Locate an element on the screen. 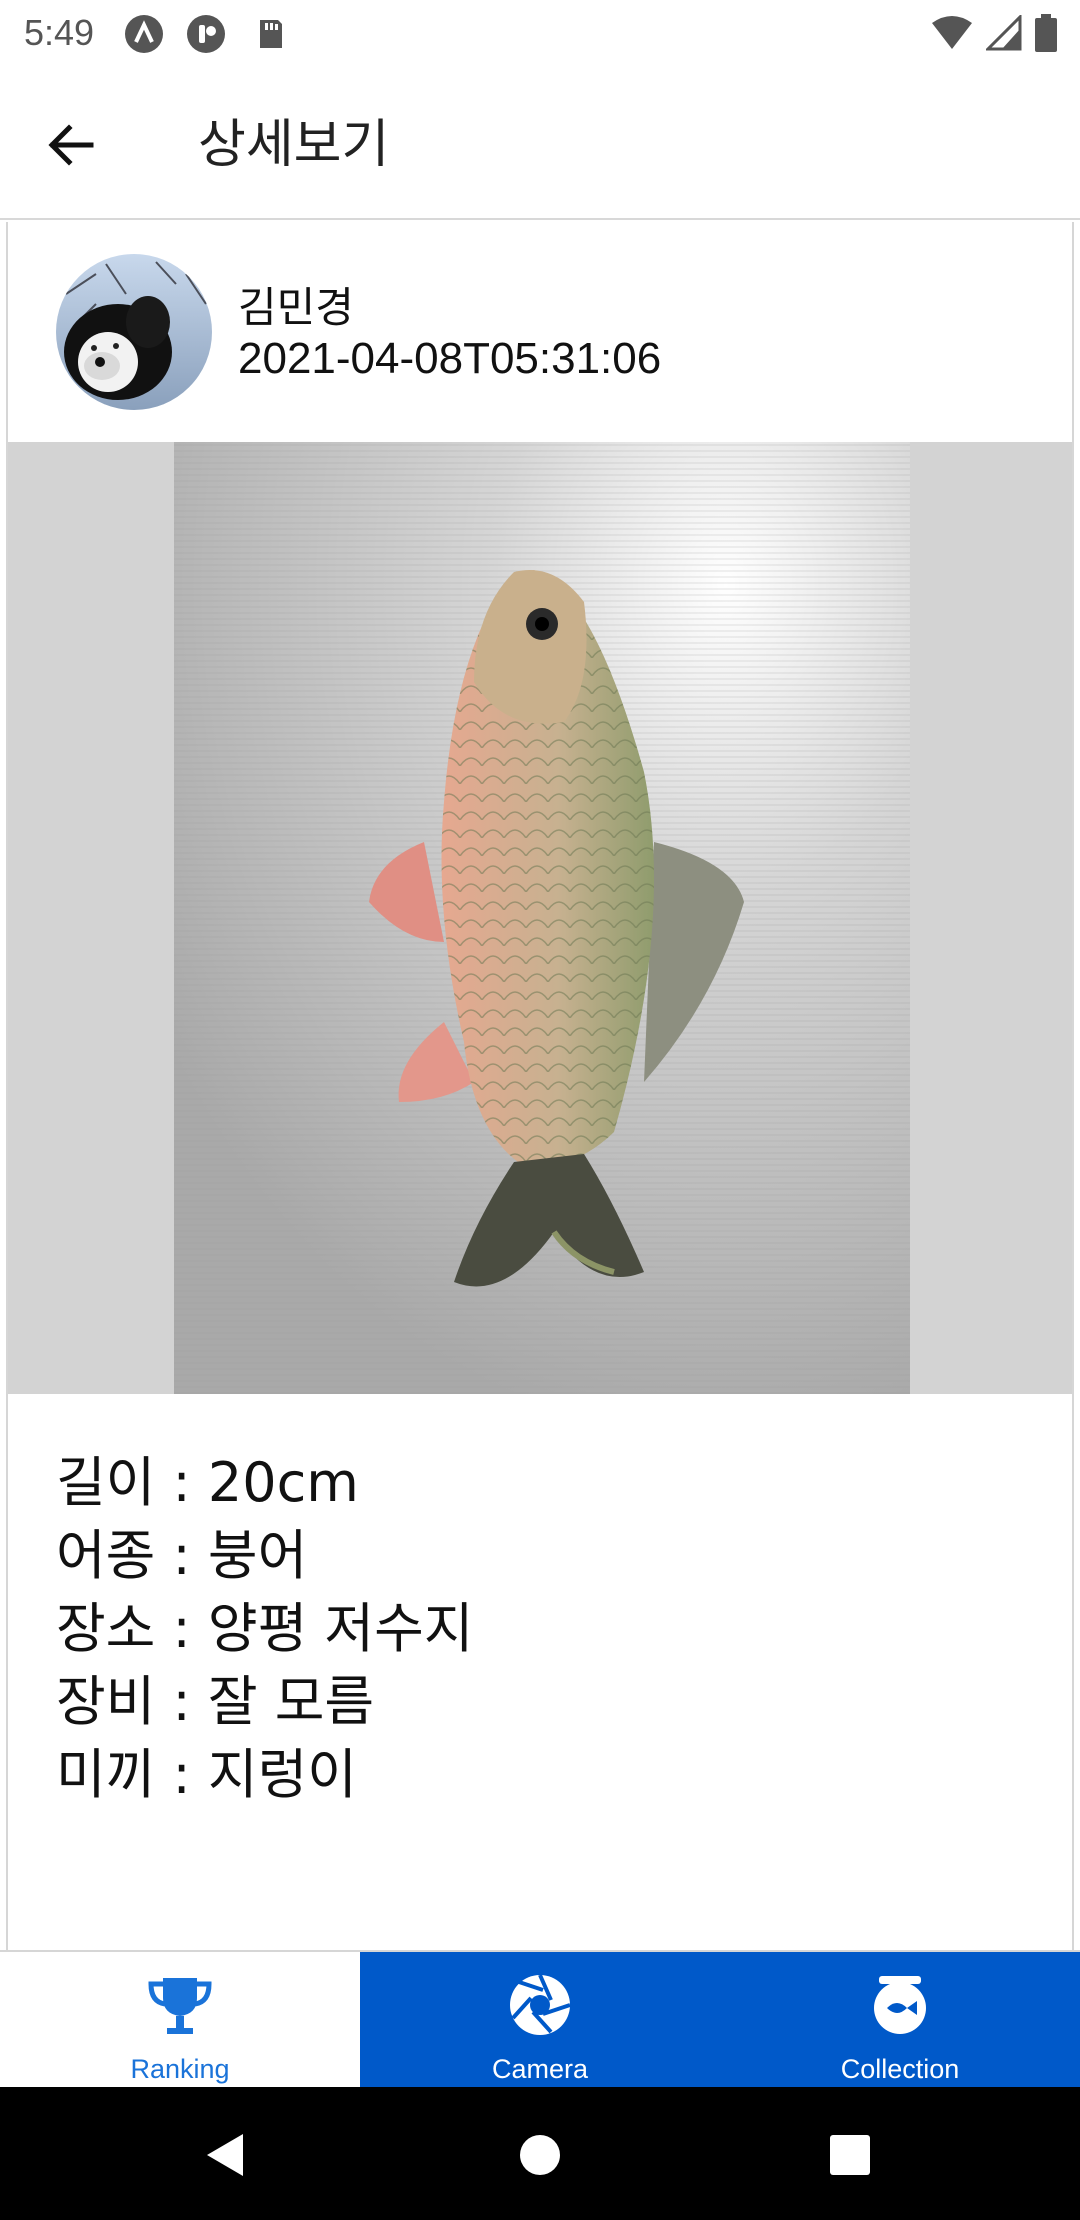  bottom-navigation: Ranking Camera Collection is located at coordinates (540, 2019).